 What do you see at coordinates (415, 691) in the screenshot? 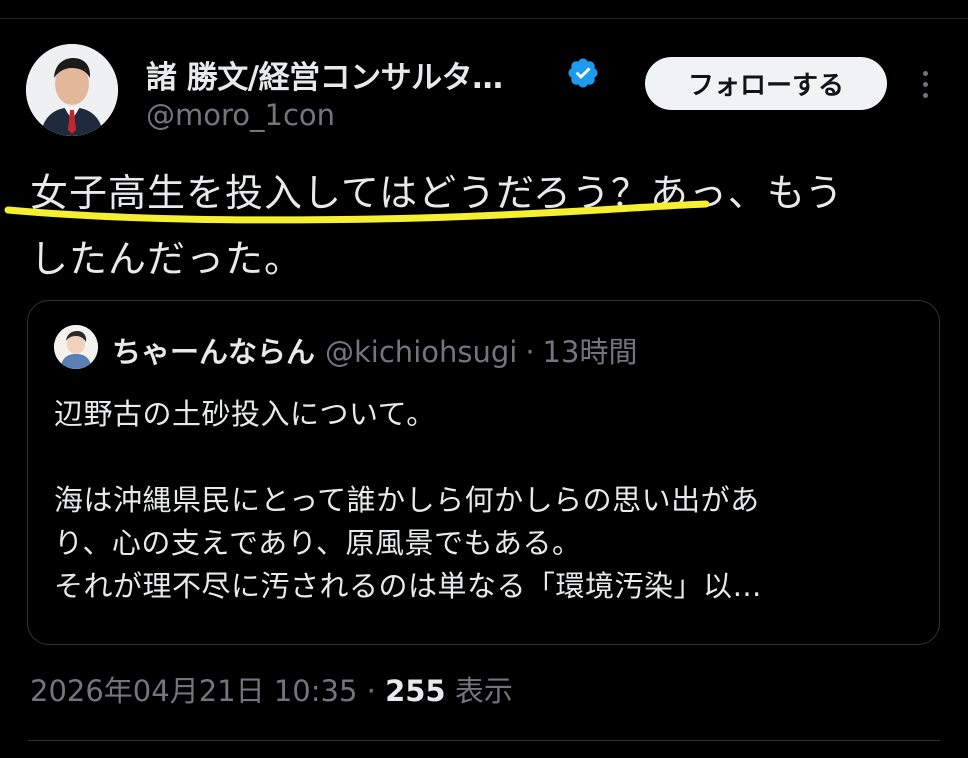
I see `views-count: 255` at bounding box center [415, 691].